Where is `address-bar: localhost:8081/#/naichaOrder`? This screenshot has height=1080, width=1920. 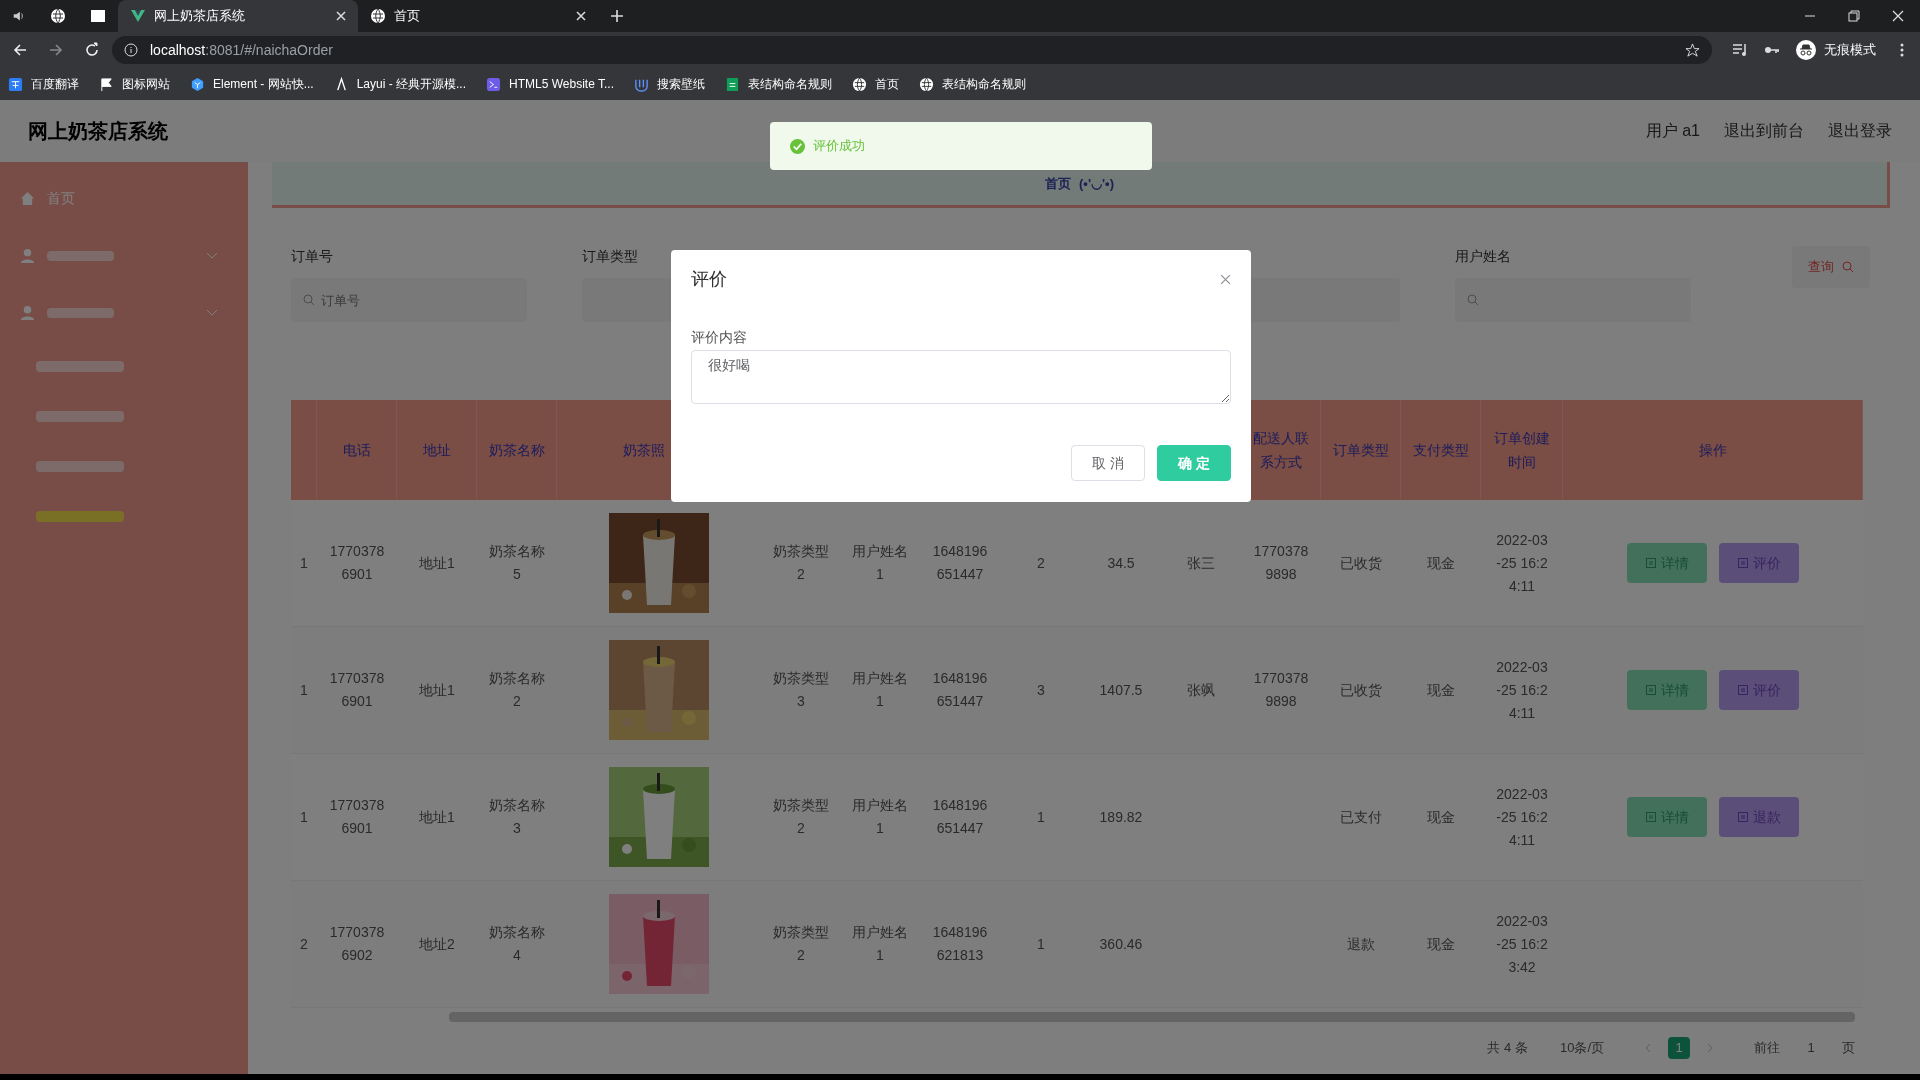 address-bar: localhost:8081/#/naichaOrder is located at coordinates (912, 50).